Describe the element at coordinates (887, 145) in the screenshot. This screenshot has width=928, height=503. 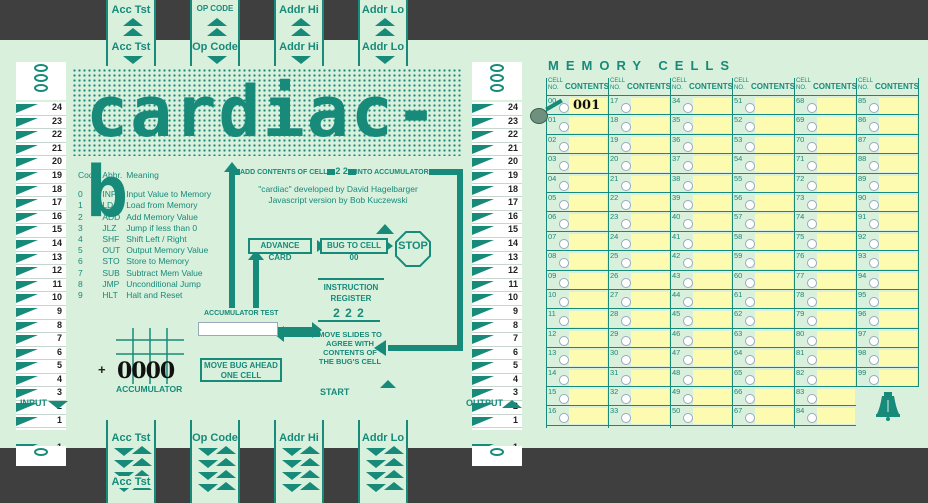
I see `memory-cell: 87` at that location.